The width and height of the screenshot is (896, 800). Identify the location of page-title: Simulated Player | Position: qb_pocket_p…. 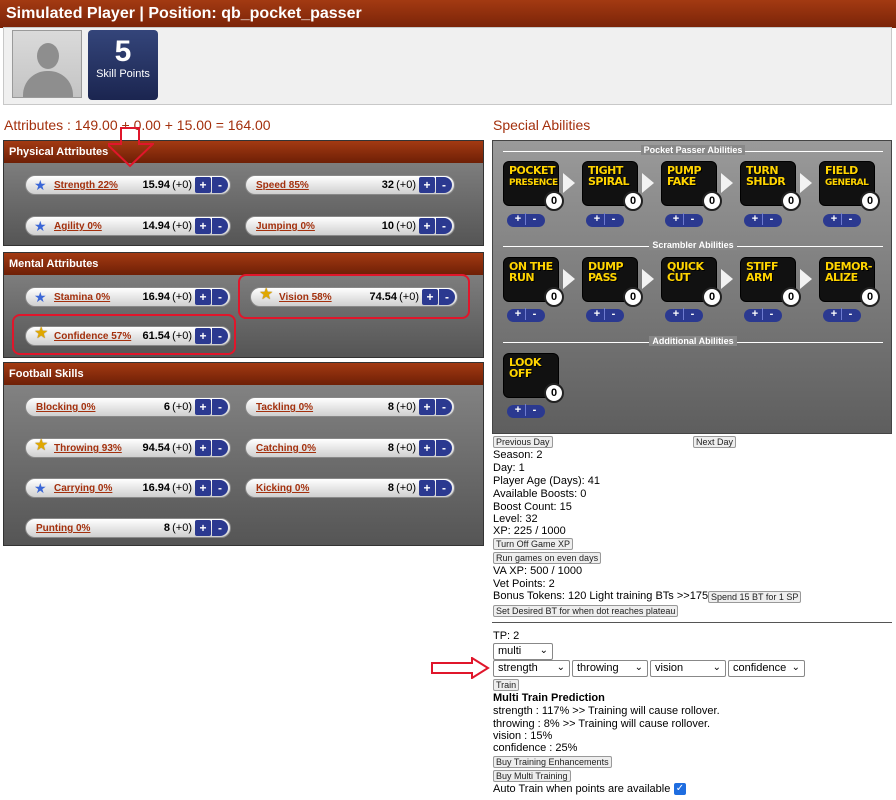
(184, 13).